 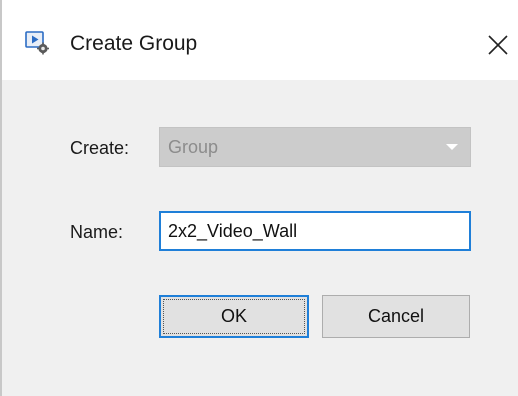 I want to click on create-type-value: Group, so click(x=193, y=147).